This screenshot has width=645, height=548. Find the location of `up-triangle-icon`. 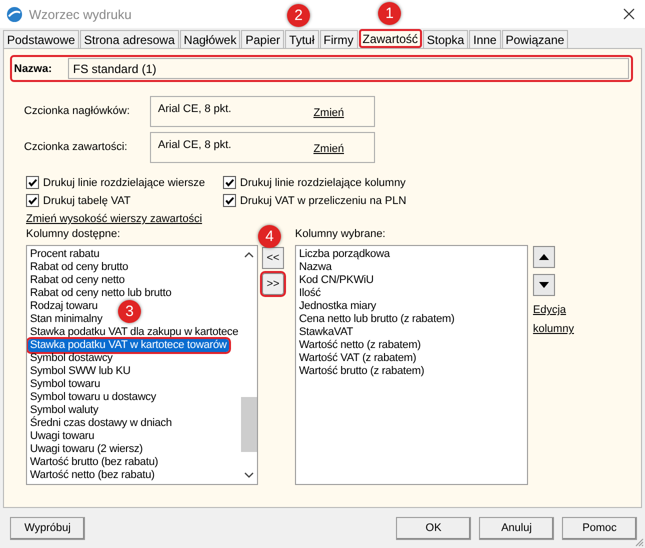

up-triangle-icon is located at coordinates (544, 257).